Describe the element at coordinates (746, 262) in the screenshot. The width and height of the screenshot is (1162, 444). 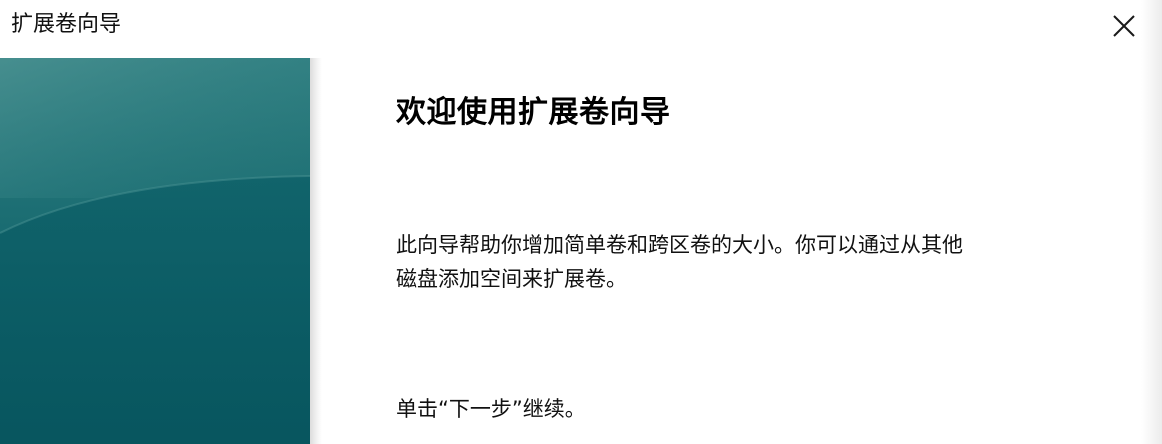
I see `wizard-description: 此向导帮助你增加简单卷和跨区卷的大小。你可以通过从其他 磁盘添加空间来扩展卷。` at that location.